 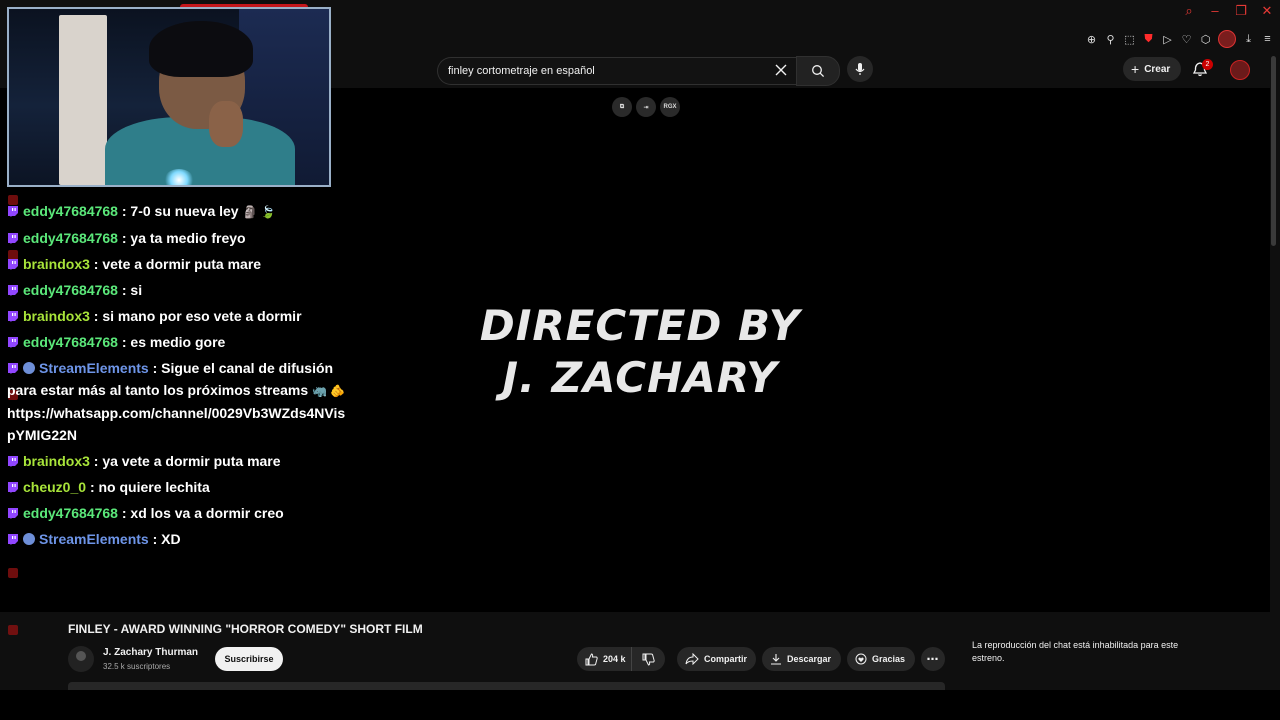 What do you see at coordinates (226, 124) in the screenshot?
I see `webcam-hand` at bounding box center [226, 124].